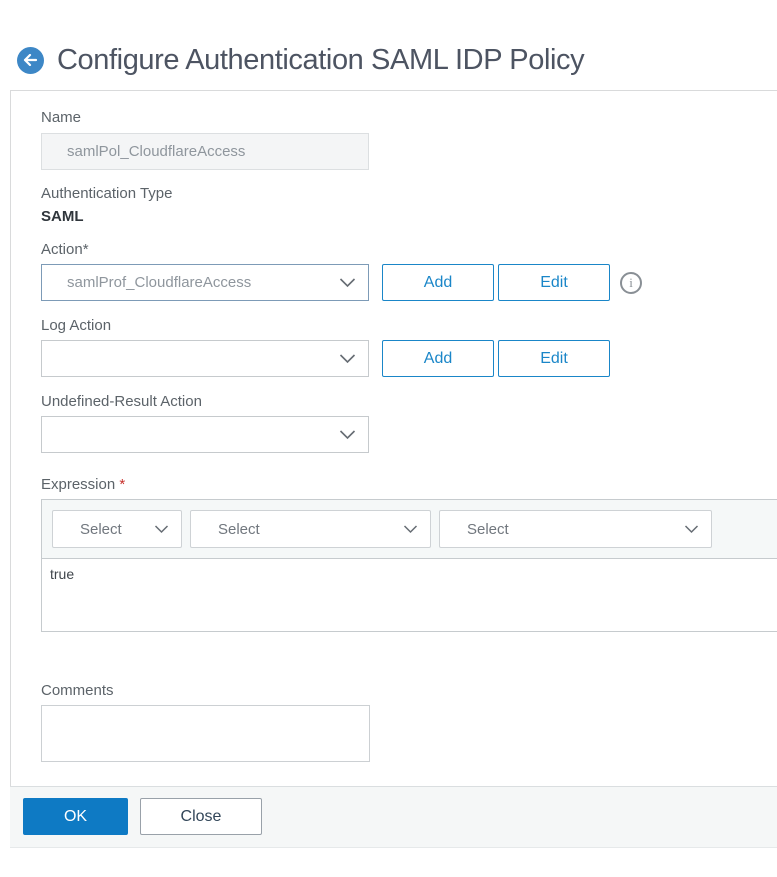  What do you see at coordinates (205, 434) in the screenshot?
I see `undefined-result-action-dropdown` at bounding box center [205, 434].